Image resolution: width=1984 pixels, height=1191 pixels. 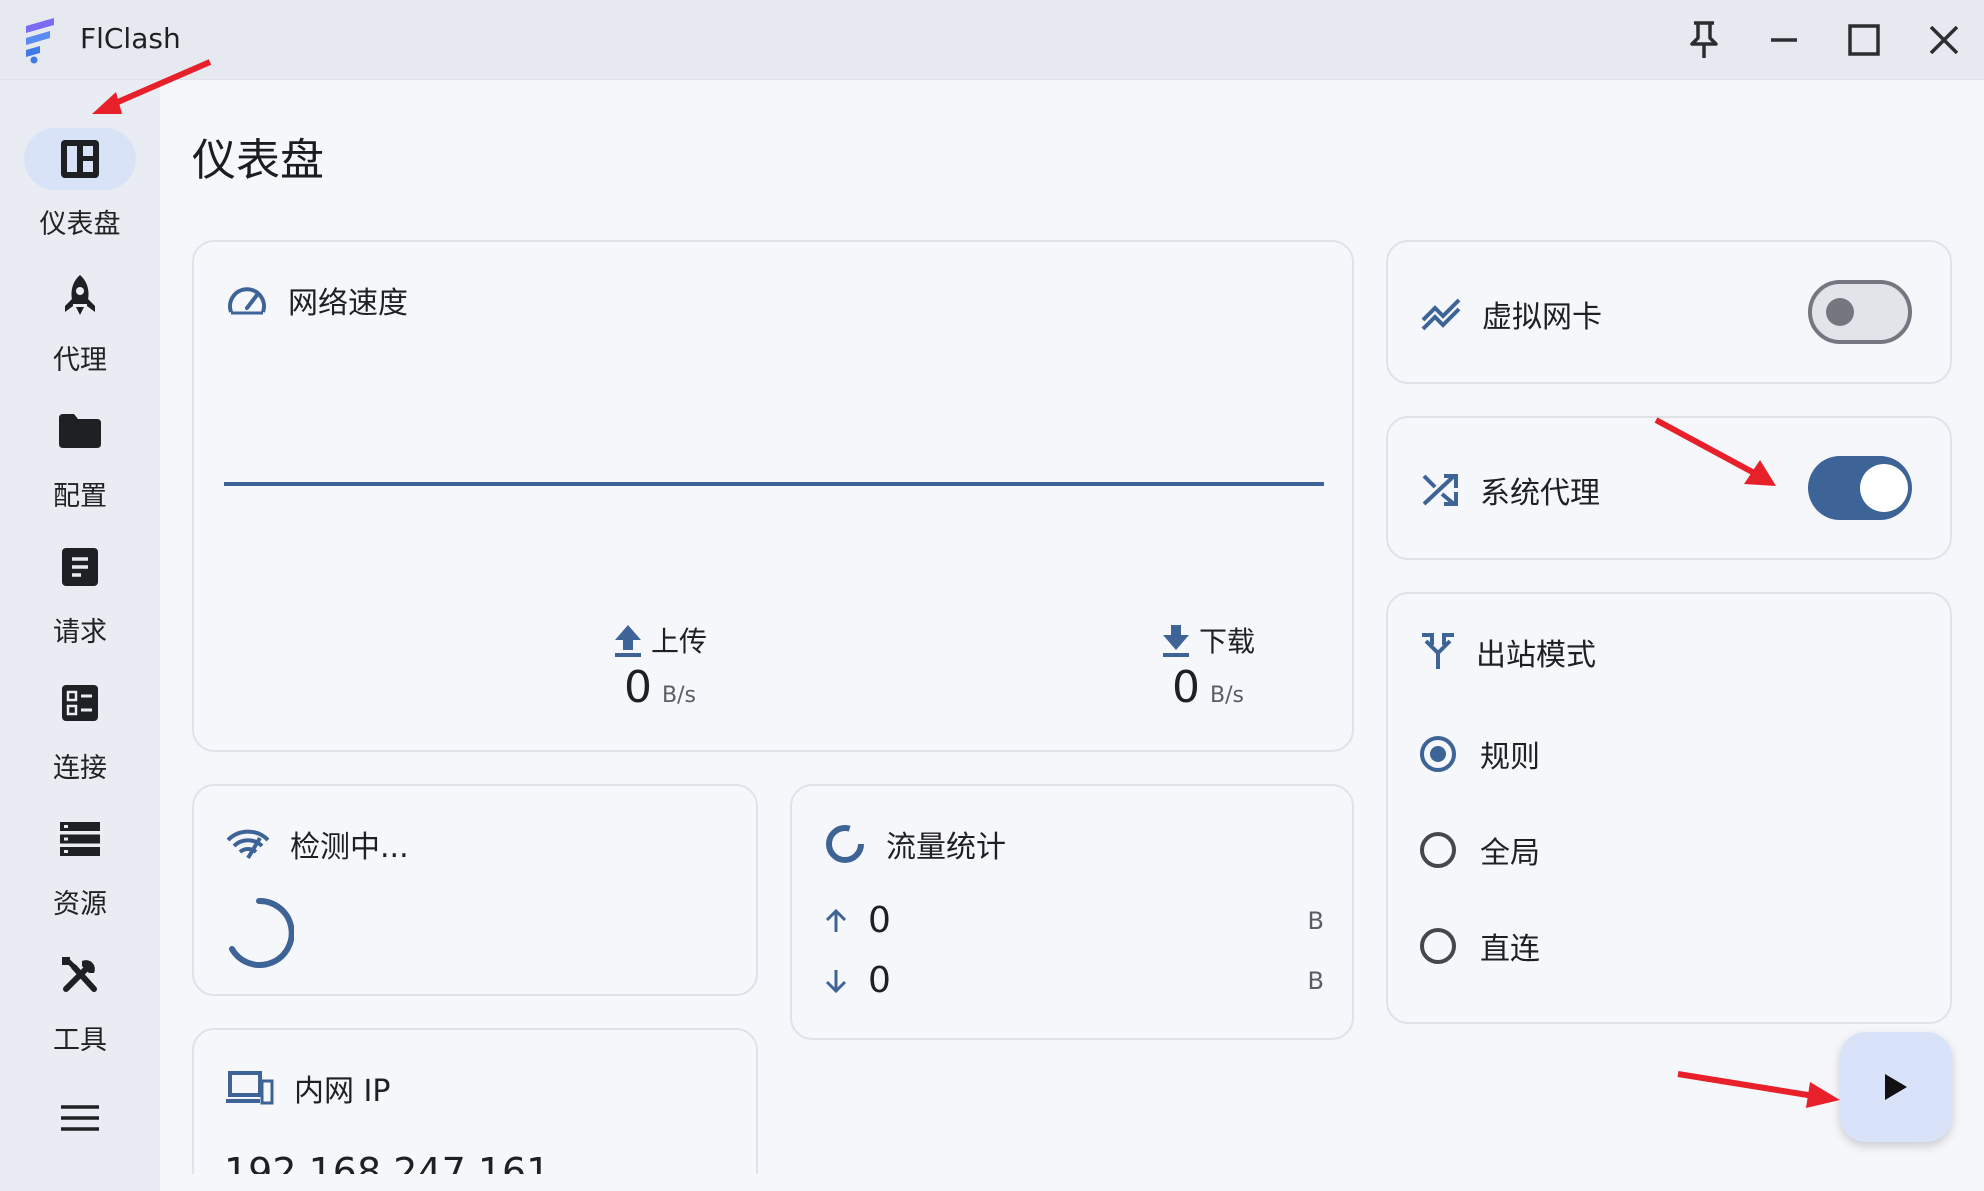 I want to click on menu-button, so click(x=80, y=1118).